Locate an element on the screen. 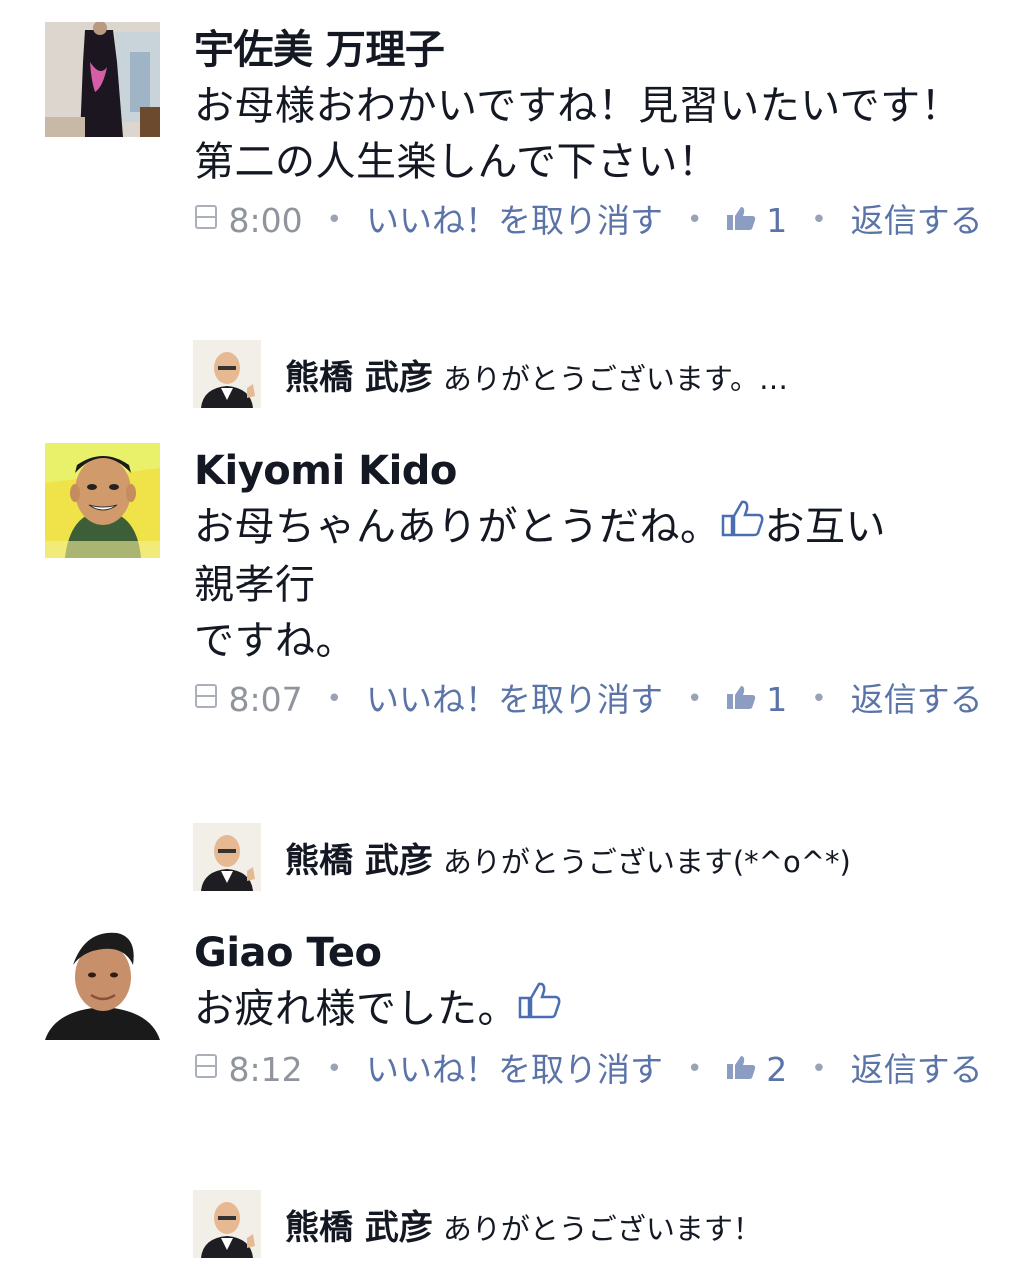 This screenshot has height=1280, width=1023. comment-meta: 8:00 • いいね！を取り消す • 1 • 返信する is located at coordinates (589, 222).